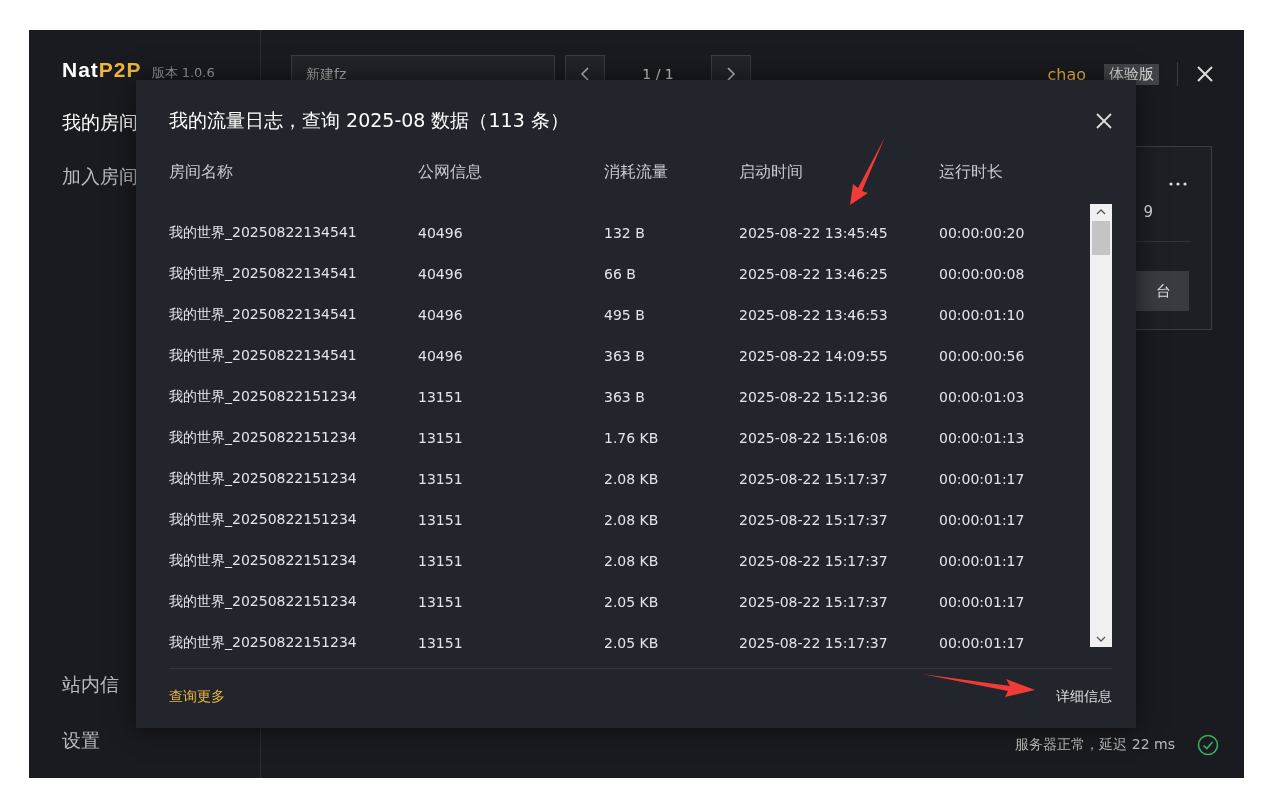 This screenshot has height=810, width=1275. Describe the element at coordinates (814, 355) in the screenshot. I see `table-cell-text: 2025-08-22 14:09:55` at that location.